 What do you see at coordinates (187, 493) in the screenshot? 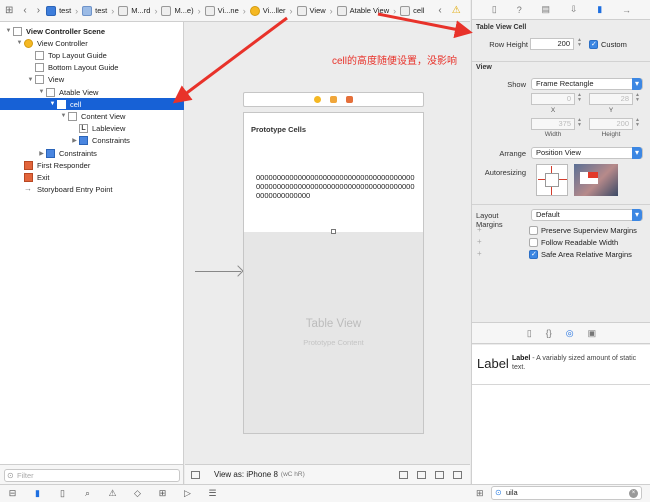
I see `breakpoint-navigator-icon: ▷` at bounding box center [187, 493].